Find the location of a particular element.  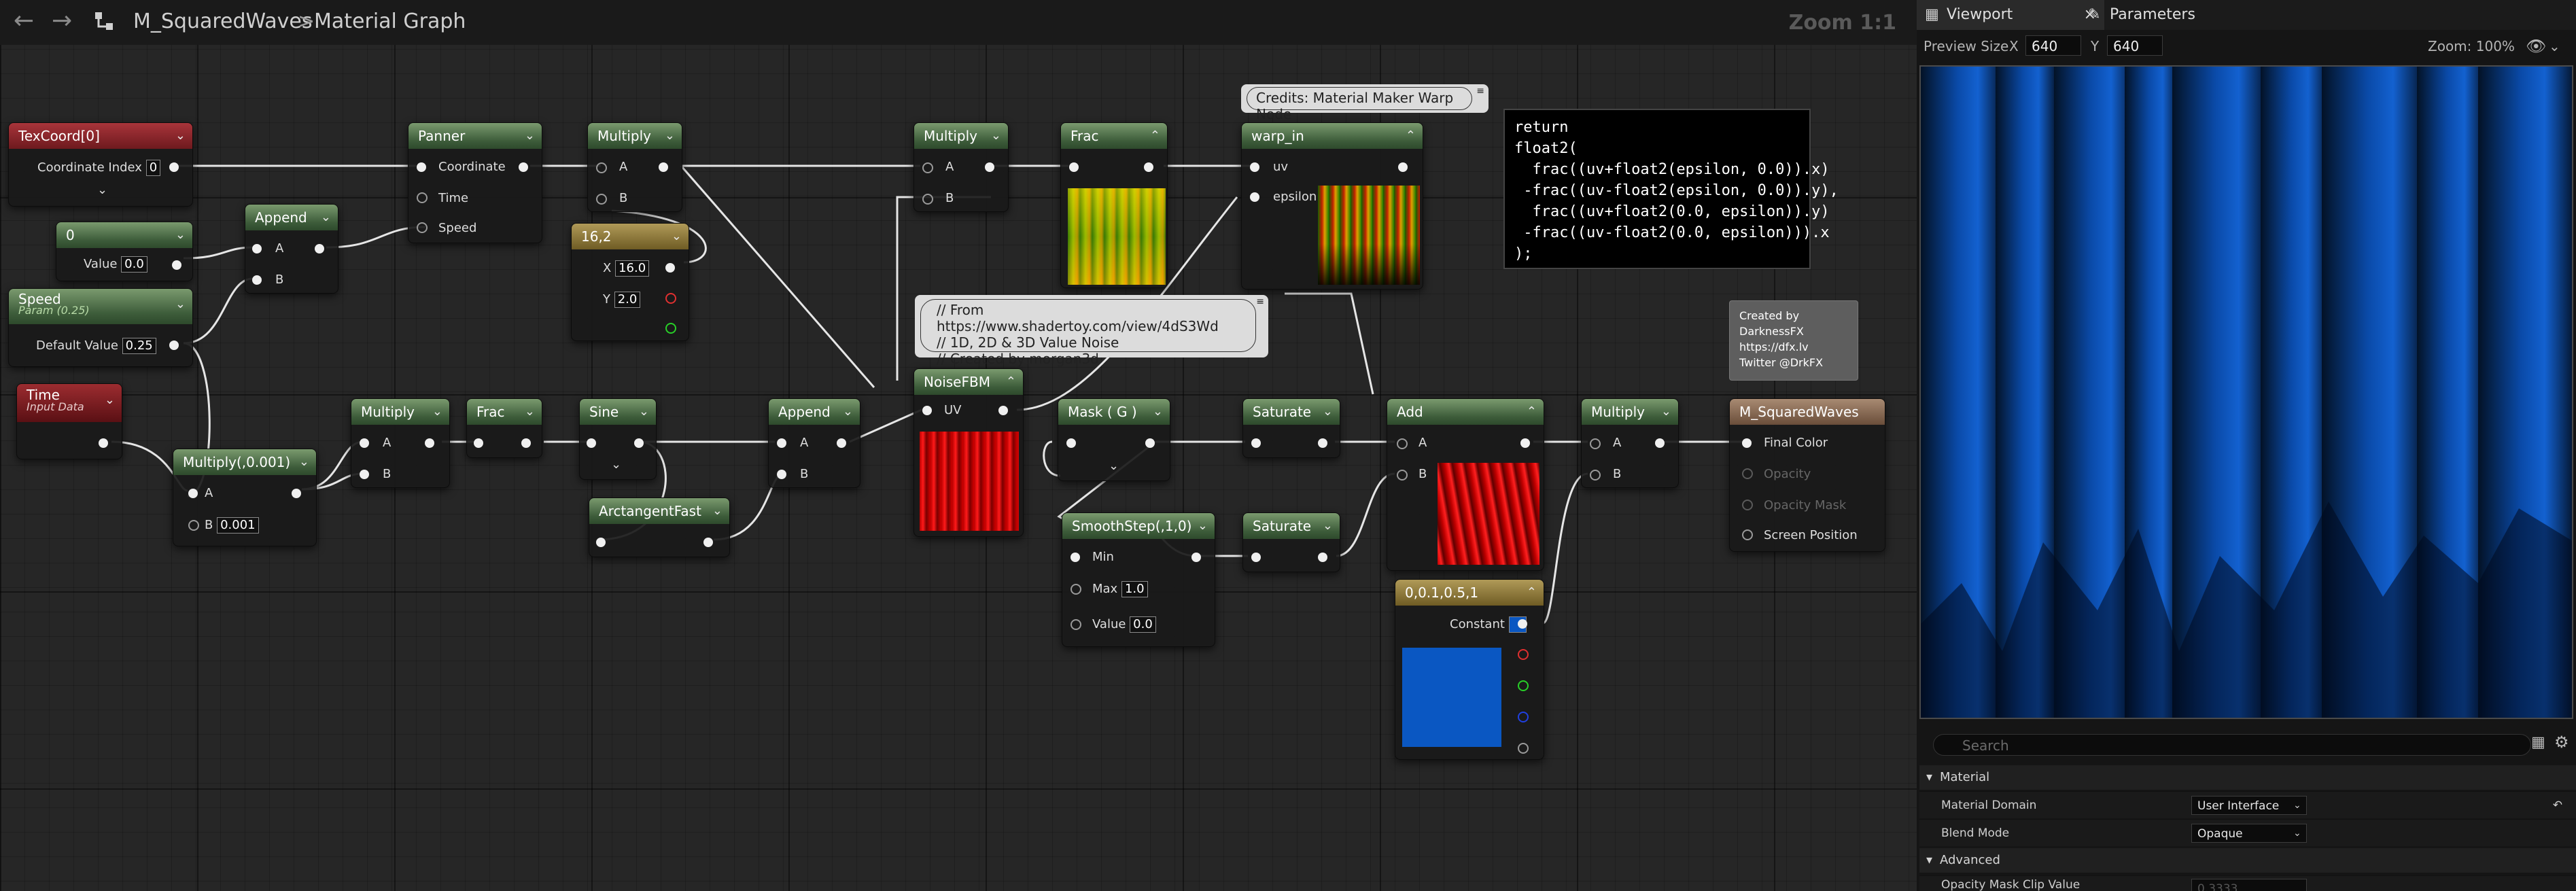

details-search-input: Search is located at coordinates (2232, 745).